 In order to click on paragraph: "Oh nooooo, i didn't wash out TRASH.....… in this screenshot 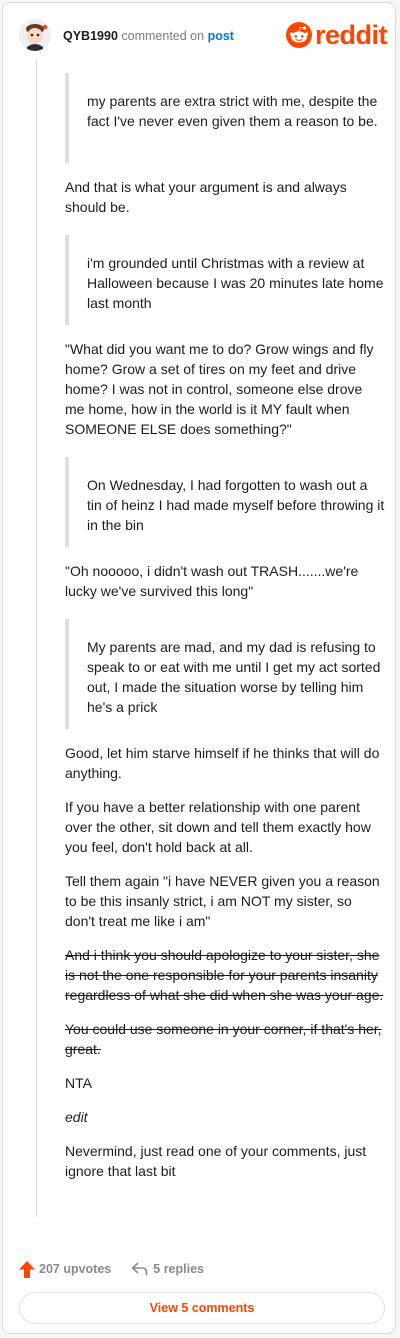, I will do `click(212, 581)`.